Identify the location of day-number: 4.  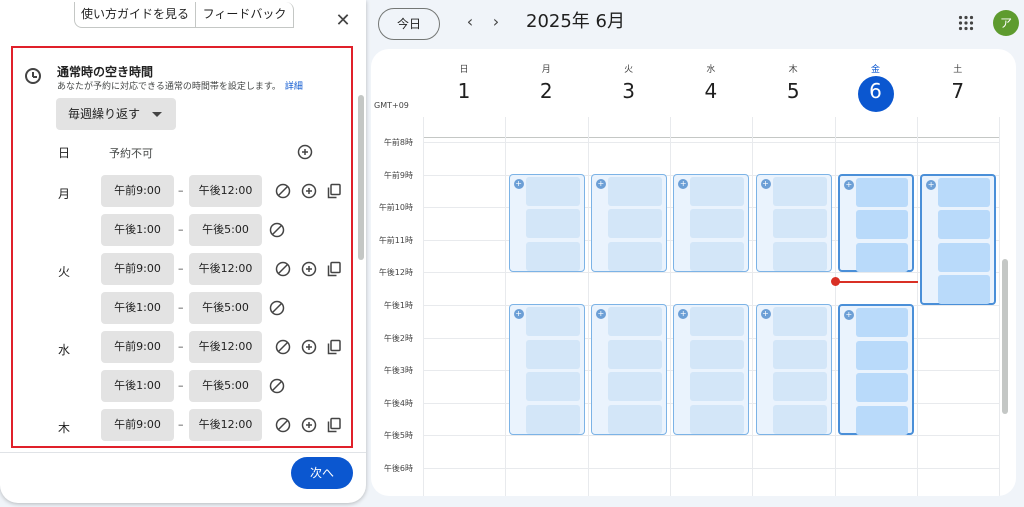
(711, 91).